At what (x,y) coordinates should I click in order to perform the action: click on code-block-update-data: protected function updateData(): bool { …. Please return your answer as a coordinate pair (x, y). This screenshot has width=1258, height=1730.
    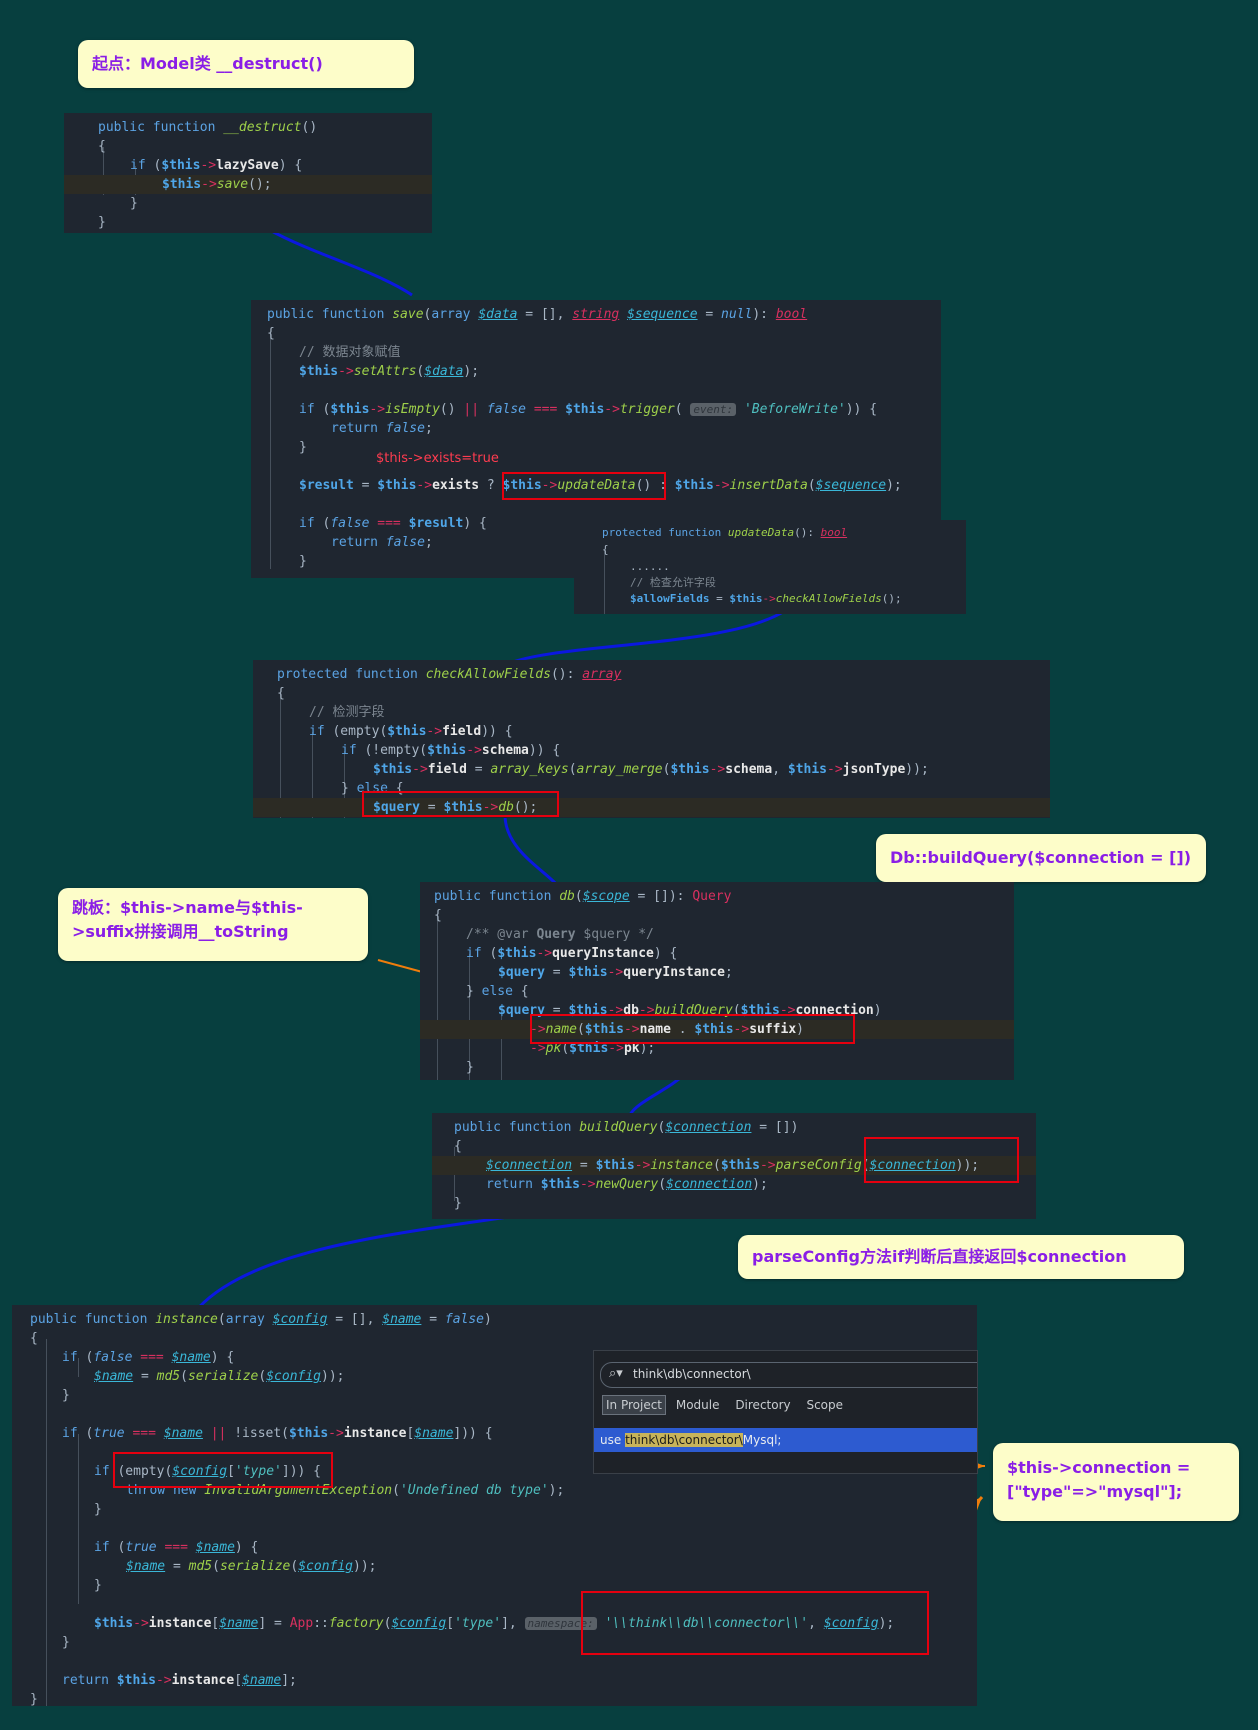
    Looking at the image, I should click on (770, 567).